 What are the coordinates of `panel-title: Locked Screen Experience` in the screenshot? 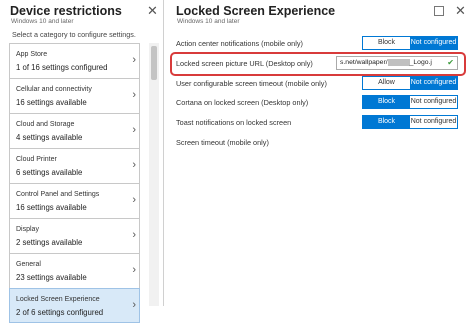 It's located at (256, 11).